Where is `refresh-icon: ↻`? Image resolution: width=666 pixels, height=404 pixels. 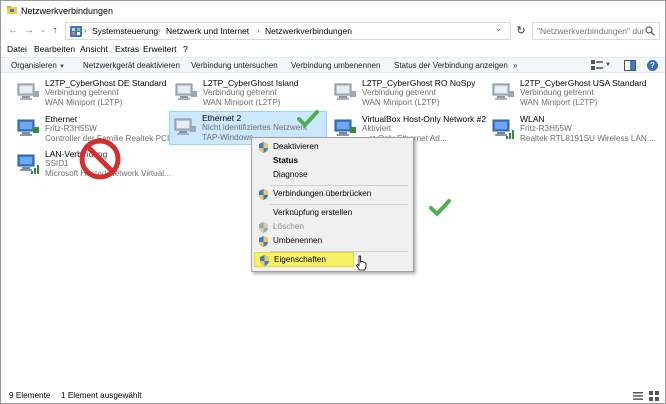 refresh-icon: ↻ is located at coordinates (521, 31).